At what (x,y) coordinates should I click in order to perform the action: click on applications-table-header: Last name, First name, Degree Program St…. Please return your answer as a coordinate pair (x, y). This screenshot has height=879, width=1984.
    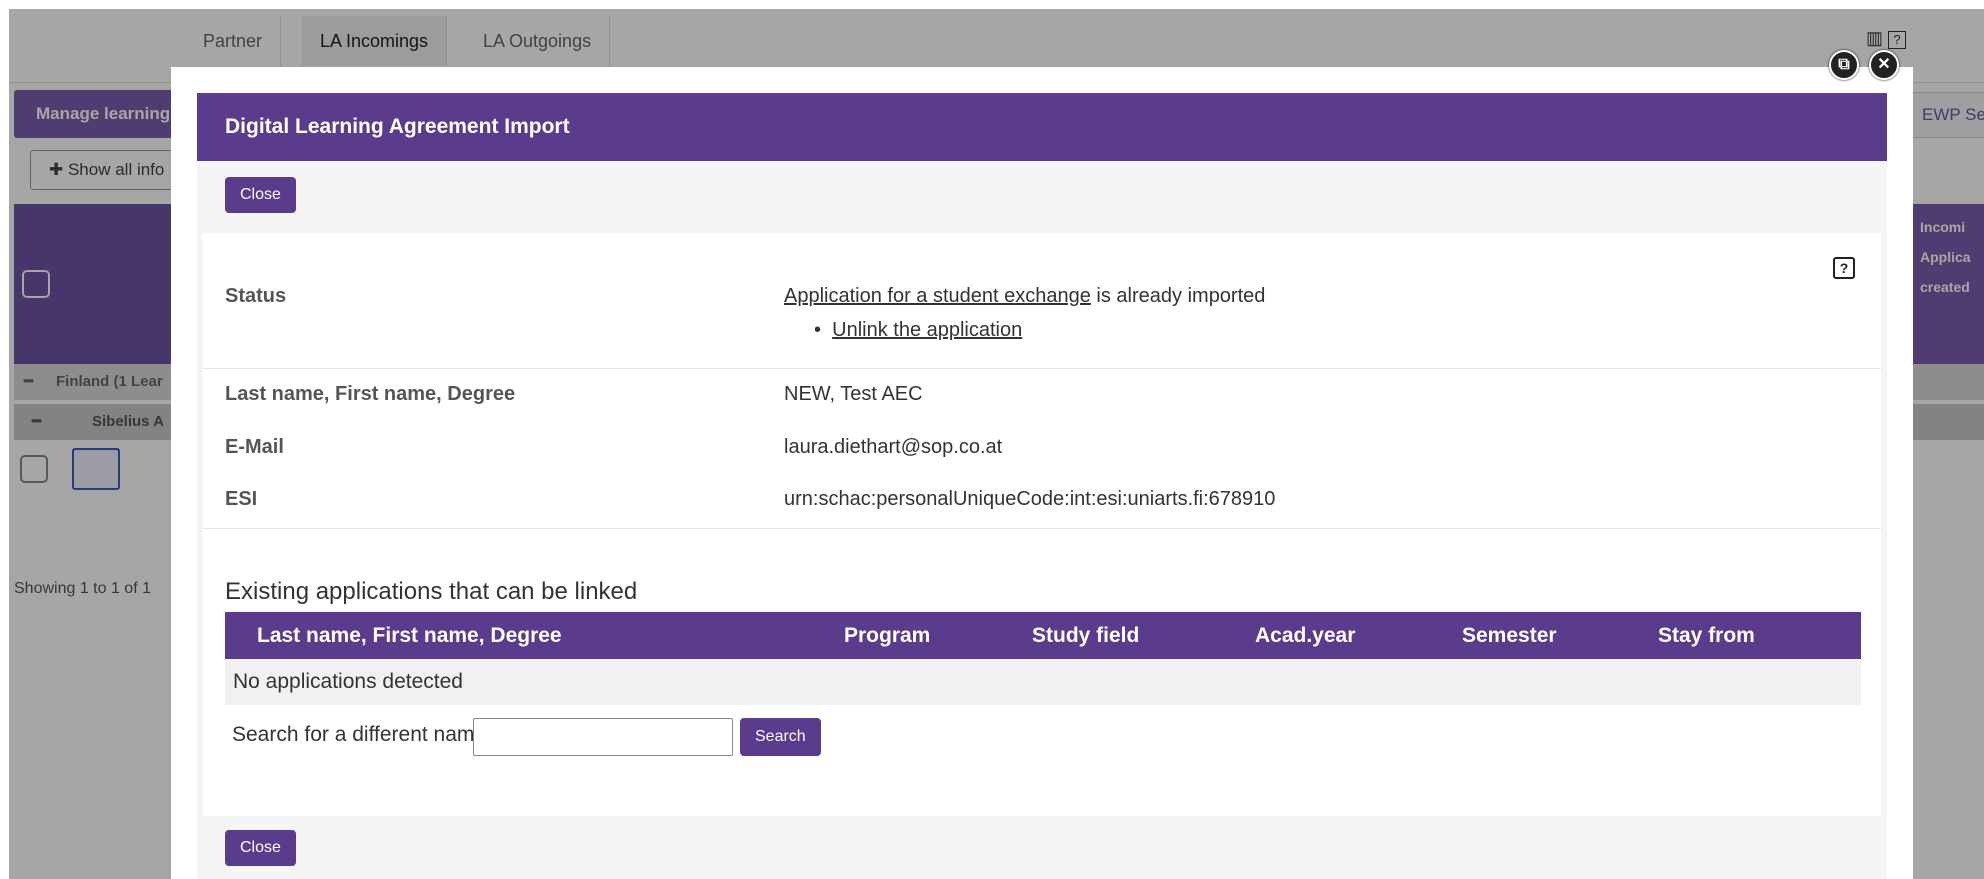
    Looking at the image, I should click on (1043, 635).